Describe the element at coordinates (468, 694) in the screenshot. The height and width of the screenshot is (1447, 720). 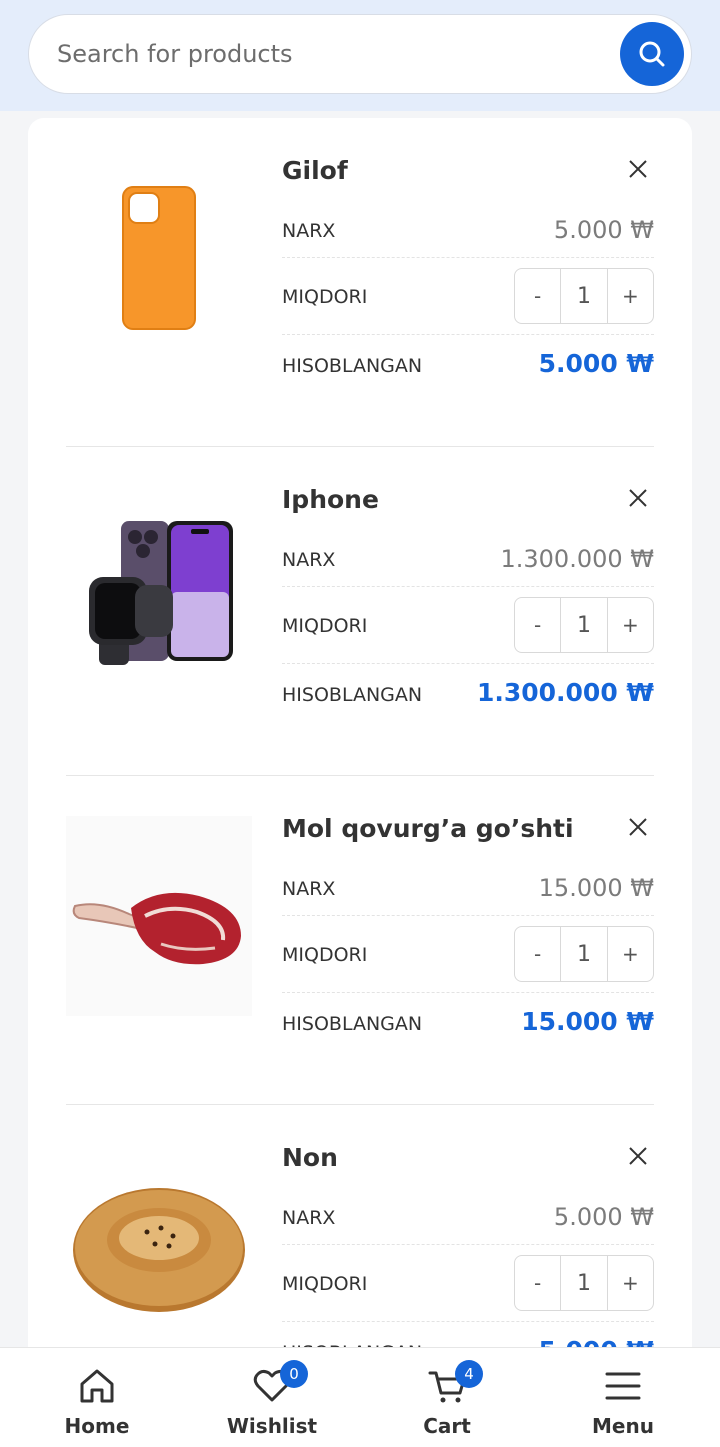
I see `total-row: HISOBLANGAN 1.300.000 ₩` at that location.